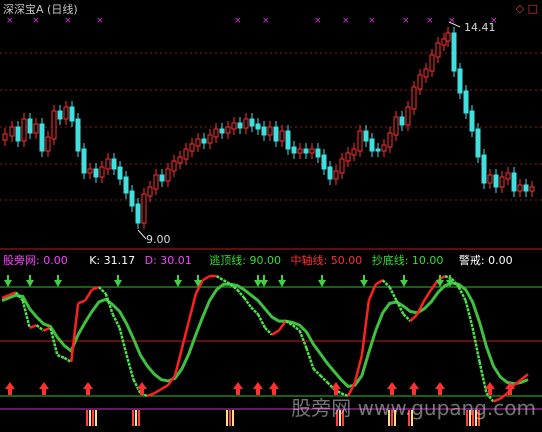 The width and height of the screenshot is (542, 432). Describe the element at coordinates (480, 27) in the screenshot. I see `price-high-label: 14.41` at that location.